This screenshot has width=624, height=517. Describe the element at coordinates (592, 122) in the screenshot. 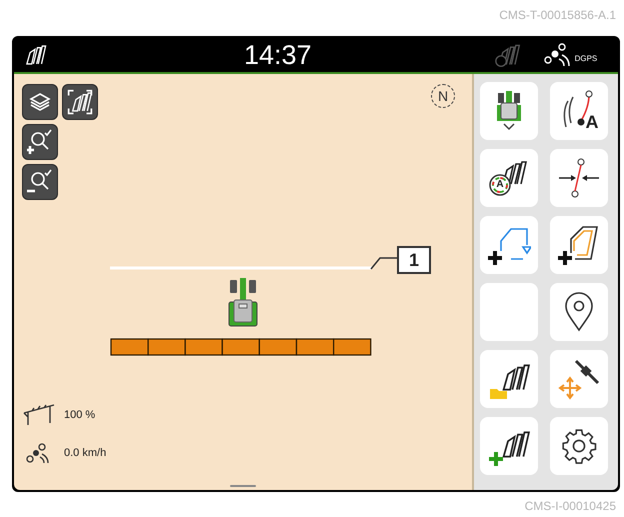

I see `track-letter: A` at that location.